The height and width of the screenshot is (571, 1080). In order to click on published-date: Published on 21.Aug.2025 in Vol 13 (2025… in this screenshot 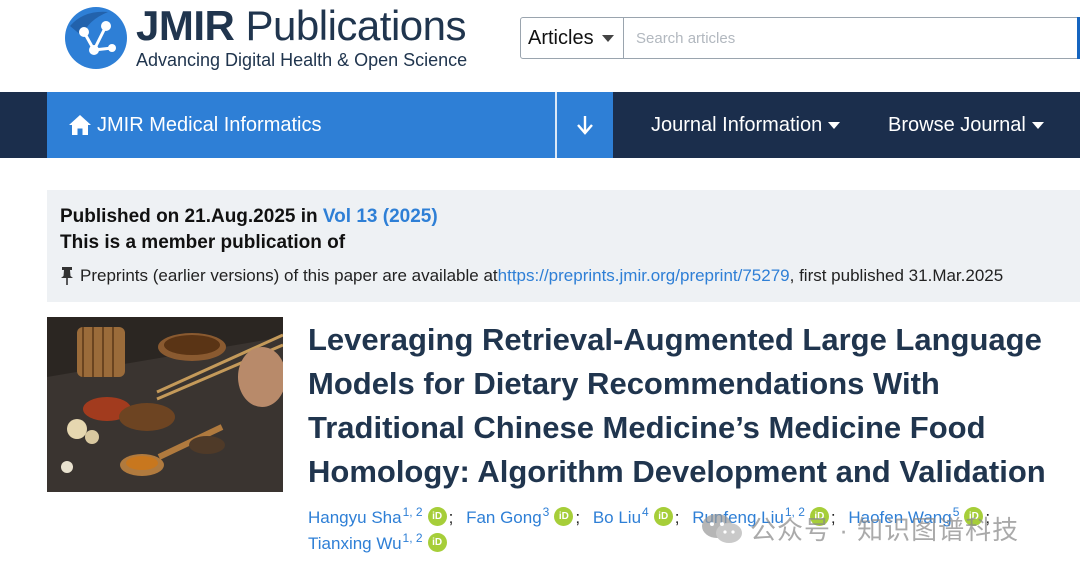, I will do `click(249, 216)`.